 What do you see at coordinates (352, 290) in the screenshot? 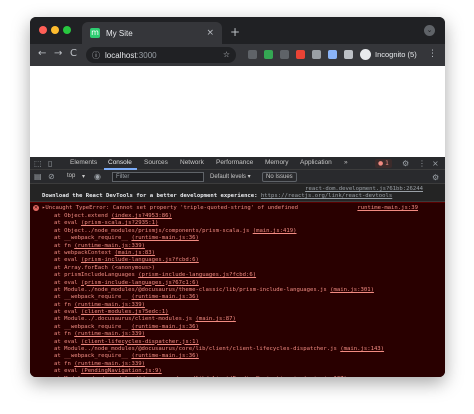
I see `stack-frame-location-link: (main.js:301)` at bounding box center [352, 290].